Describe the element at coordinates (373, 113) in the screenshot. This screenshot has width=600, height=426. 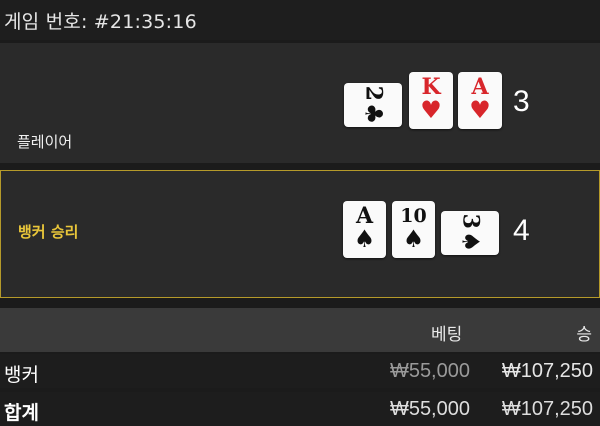
I see `club-icon: ♣` at that location.